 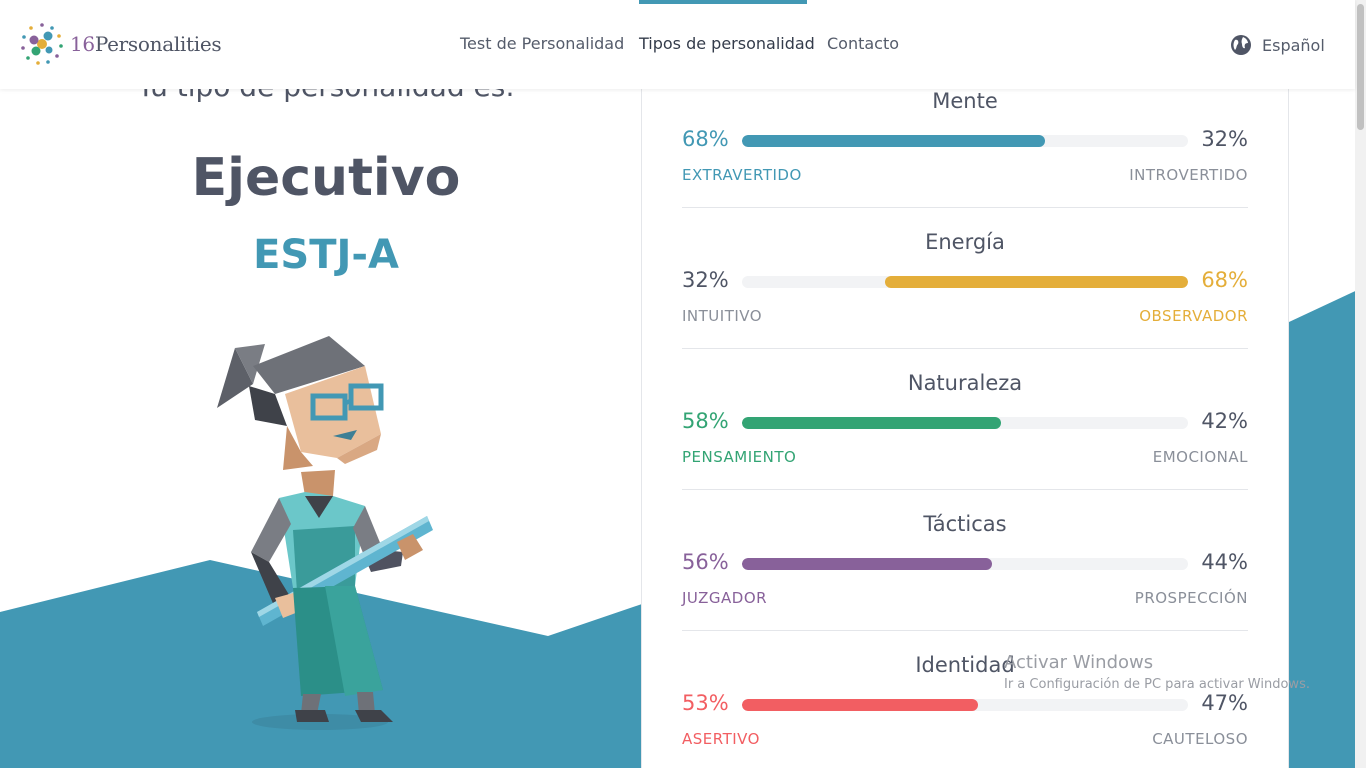 I want to click on personality-type-name: Ejecutivo, so click(x=326, y=178).